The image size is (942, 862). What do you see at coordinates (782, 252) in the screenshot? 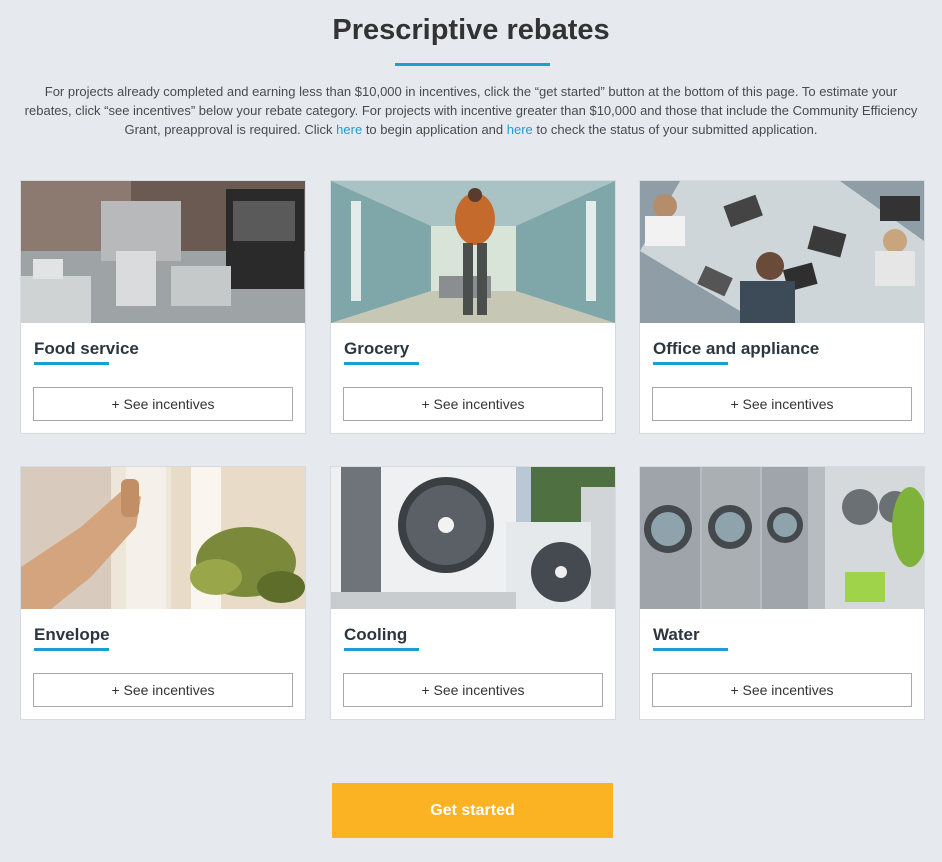
I see `office-meeting-photo` at bounding box center [782, 252].